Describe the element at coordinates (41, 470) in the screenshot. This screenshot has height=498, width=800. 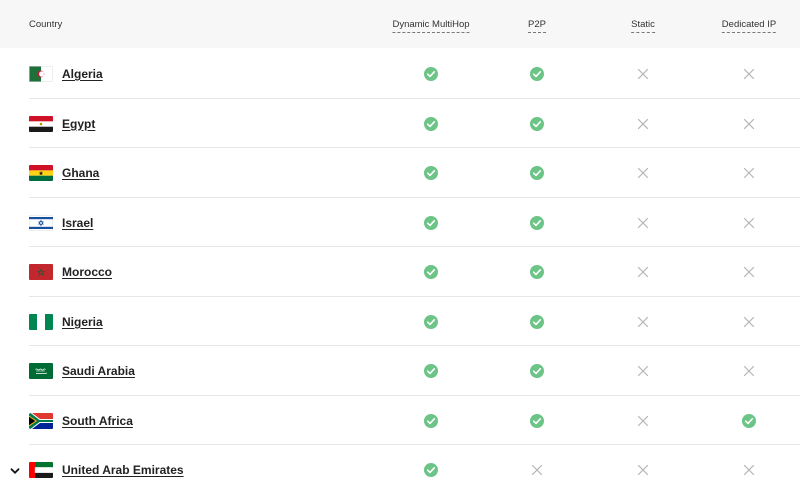
I see `uae-flag-icon` at that location.